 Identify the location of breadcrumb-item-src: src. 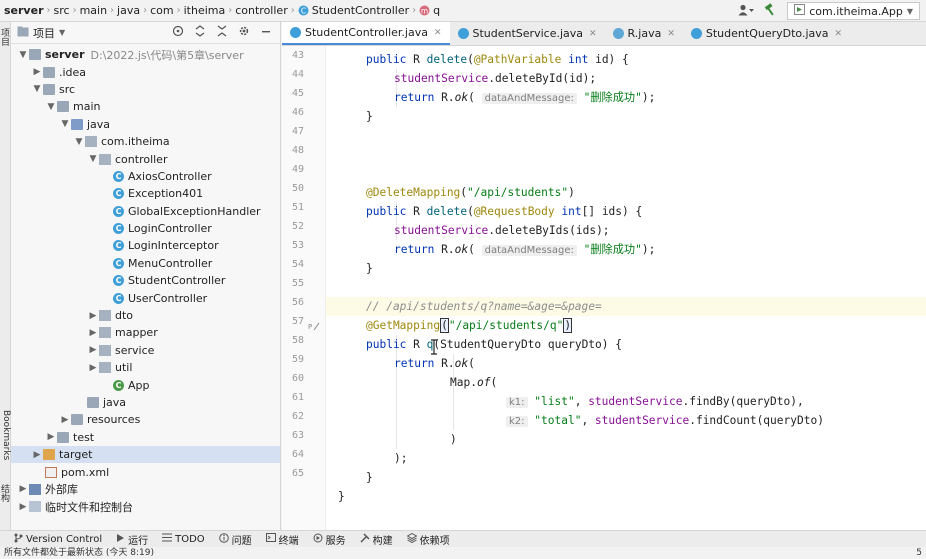
(62, 10).